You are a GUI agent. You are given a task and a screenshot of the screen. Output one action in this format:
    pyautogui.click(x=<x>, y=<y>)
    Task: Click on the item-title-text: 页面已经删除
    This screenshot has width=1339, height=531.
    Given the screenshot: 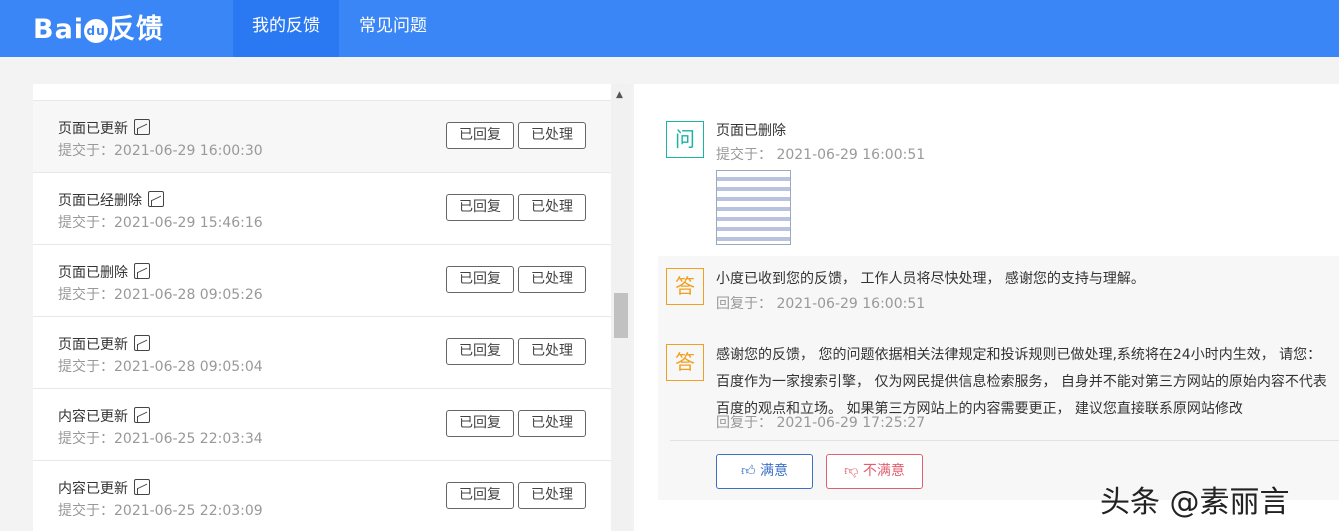 What is the action you would take?
    pyautogui.click(x=100, y=201)
    